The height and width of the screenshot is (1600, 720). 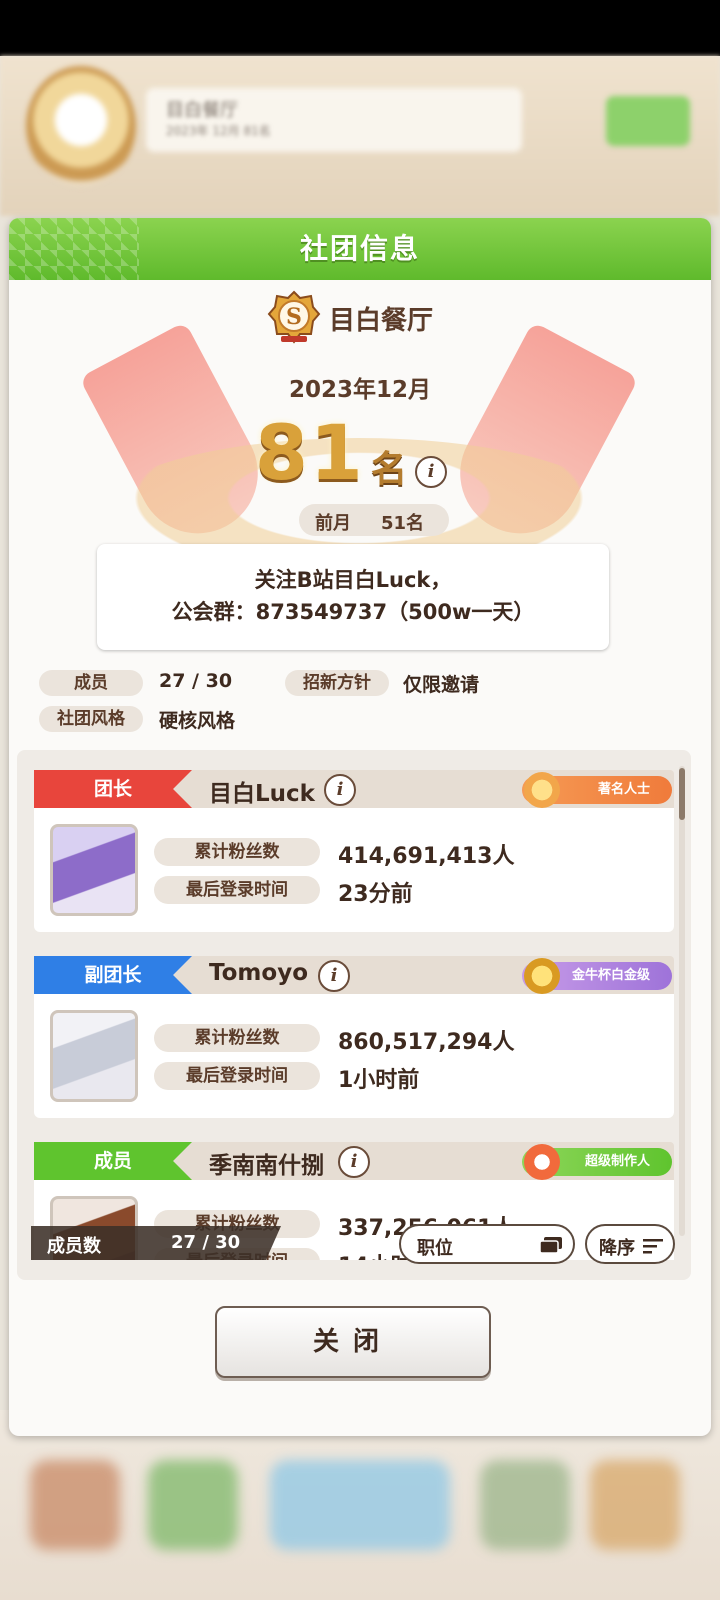 I want to click on member-count-label: 成员数, so click(x=74, y=1246).